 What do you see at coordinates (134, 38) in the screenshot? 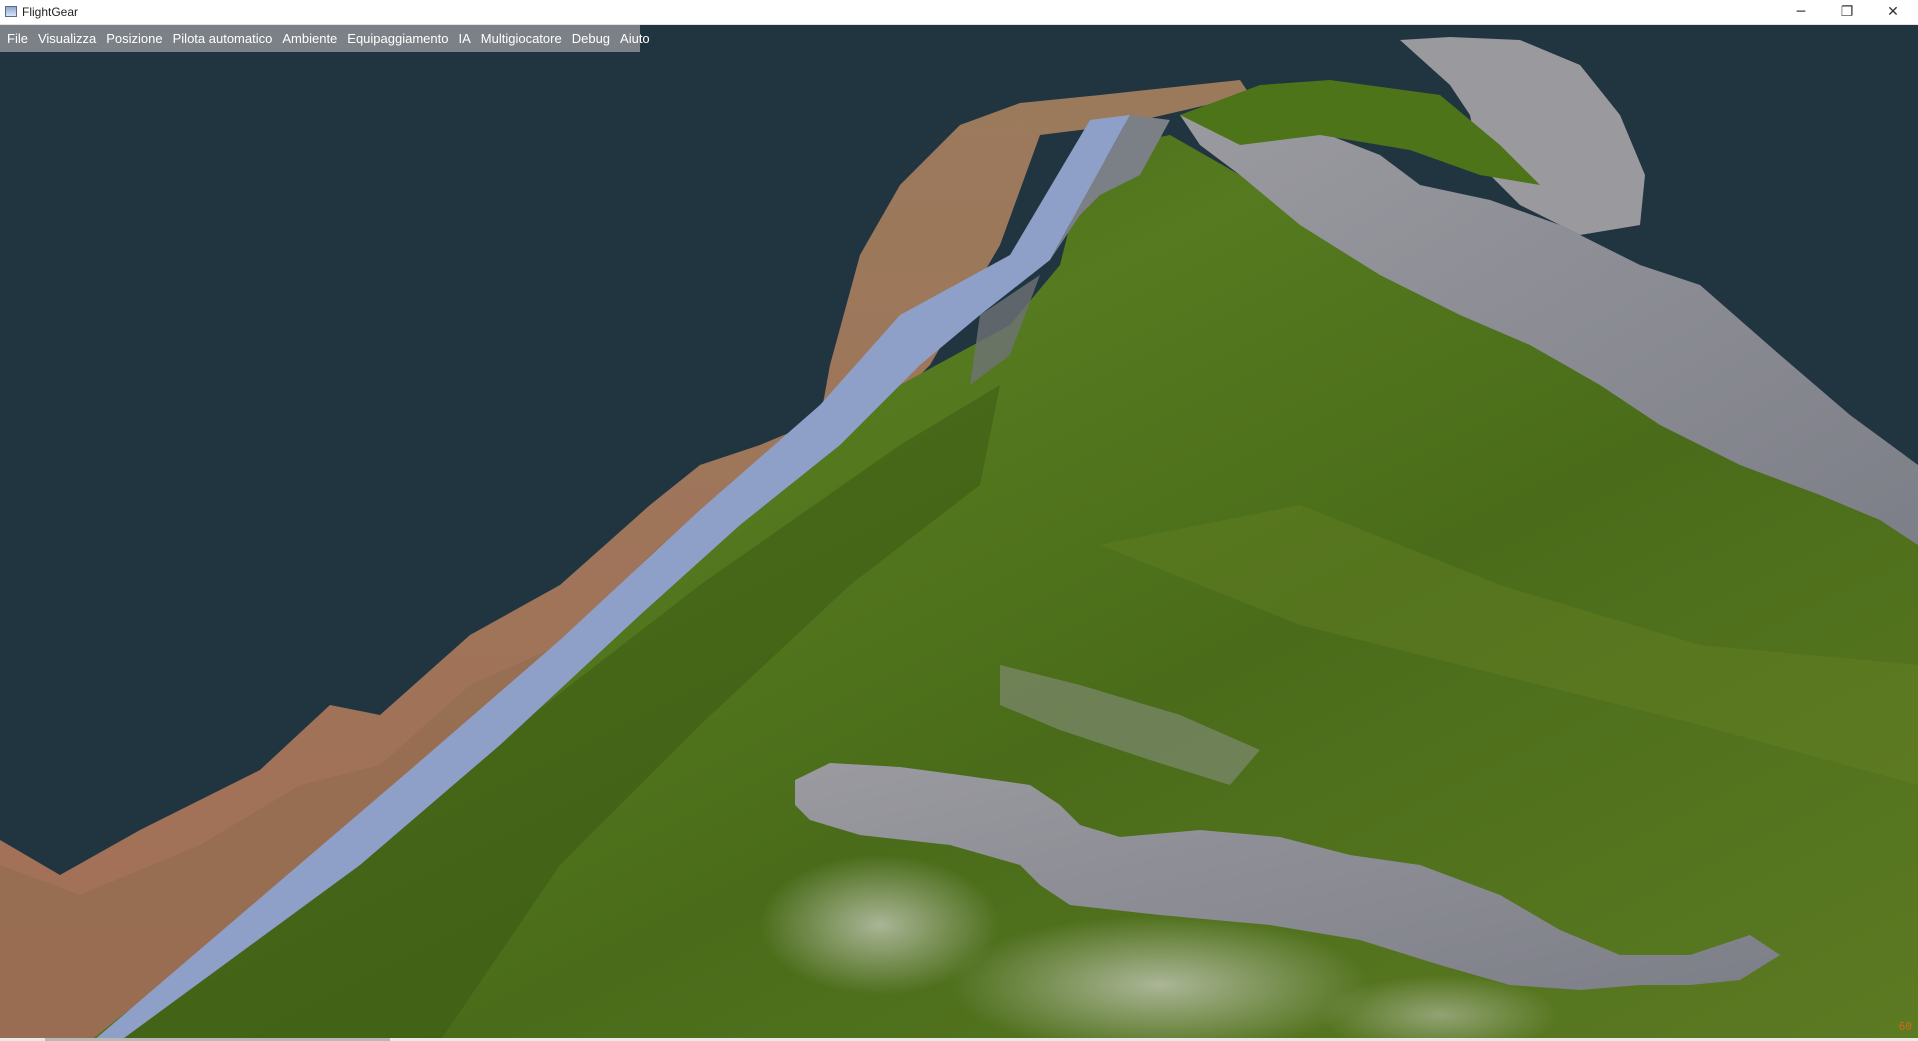
I see `menu-posizione: Posizione` at bounding box center [134, 38].